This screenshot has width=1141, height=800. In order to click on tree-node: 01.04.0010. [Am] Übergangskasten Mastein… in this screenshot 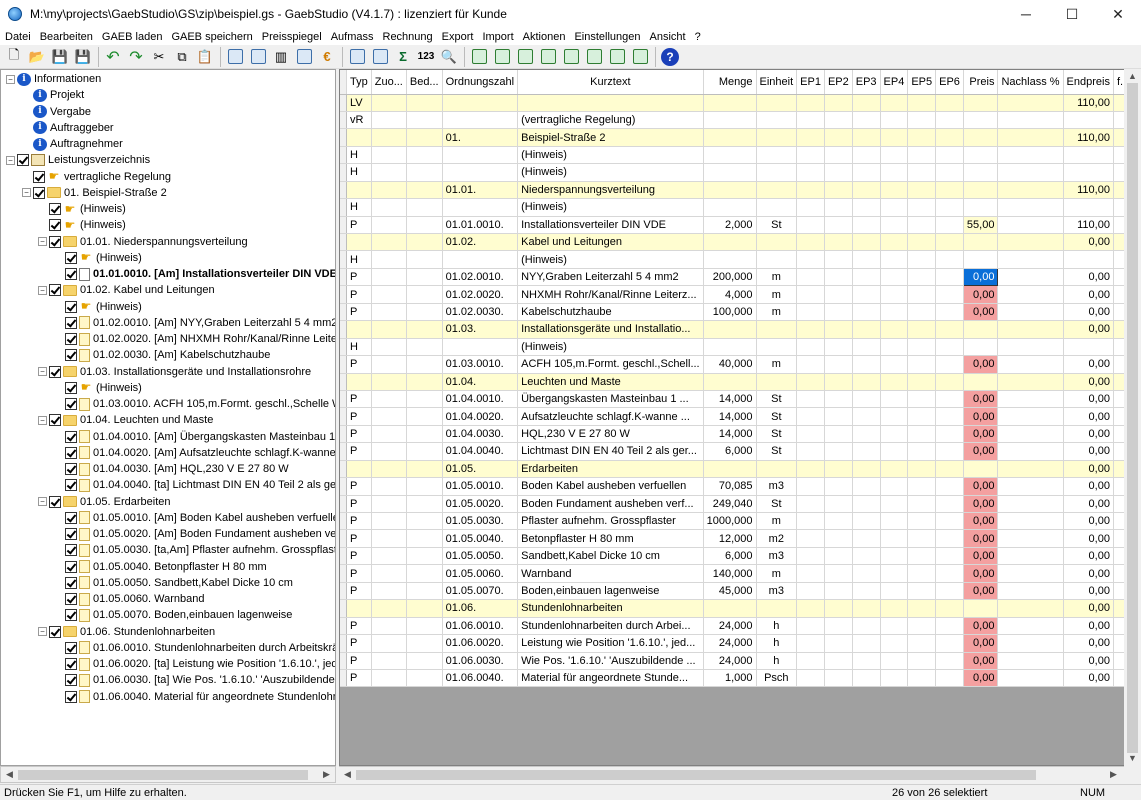, I will do `click(194, 437)`.